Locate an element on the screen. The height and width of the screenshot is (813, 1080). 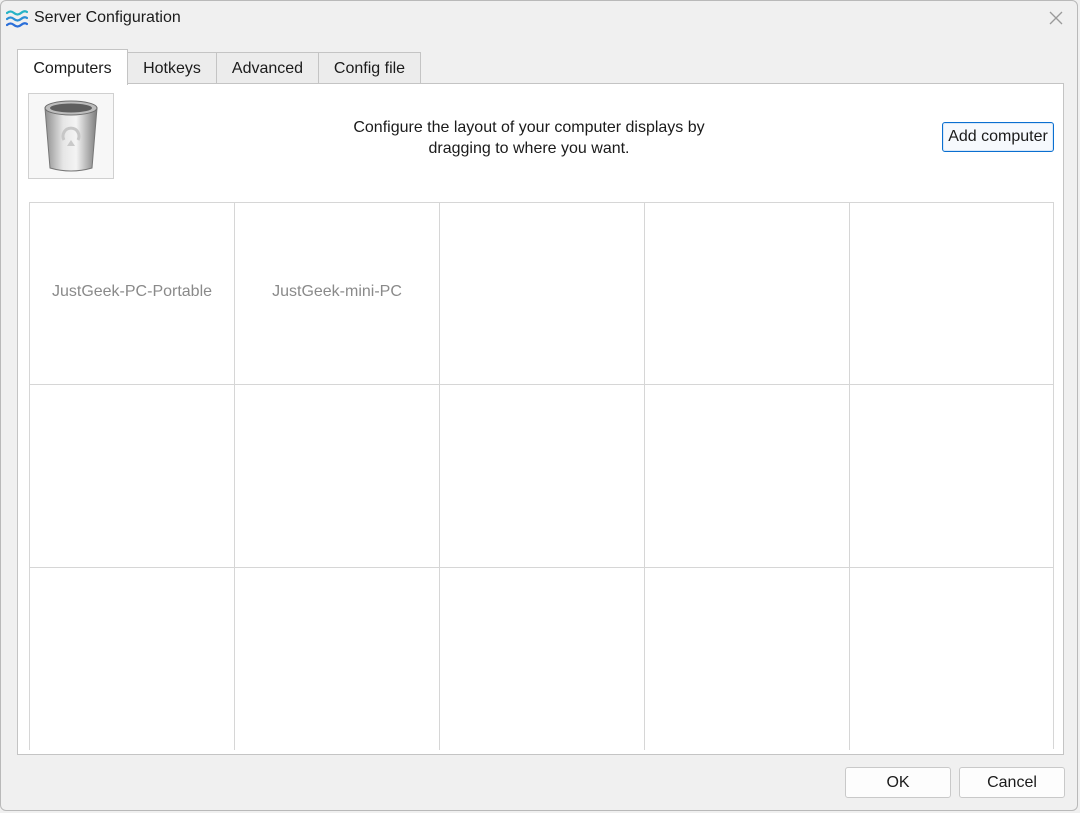
computer-name: JustGeek-mini-PC is located at coordinates (337, 292).